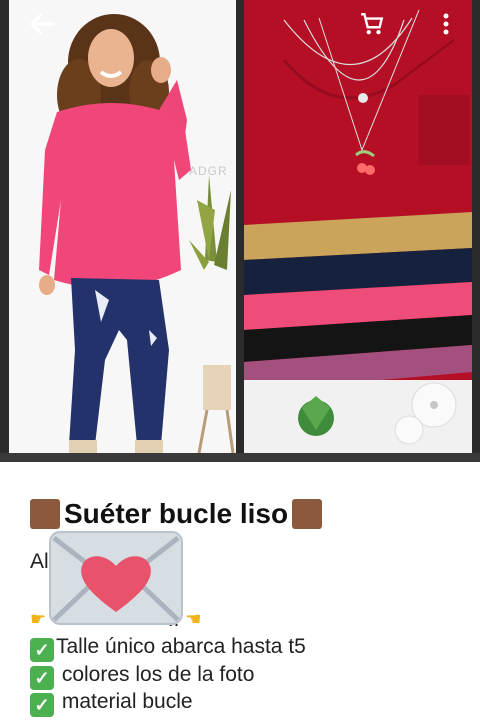  Describe the element at coordinates (193, 619) in the screenshot. I see `pointing-hand-icon: ☚` at that location.